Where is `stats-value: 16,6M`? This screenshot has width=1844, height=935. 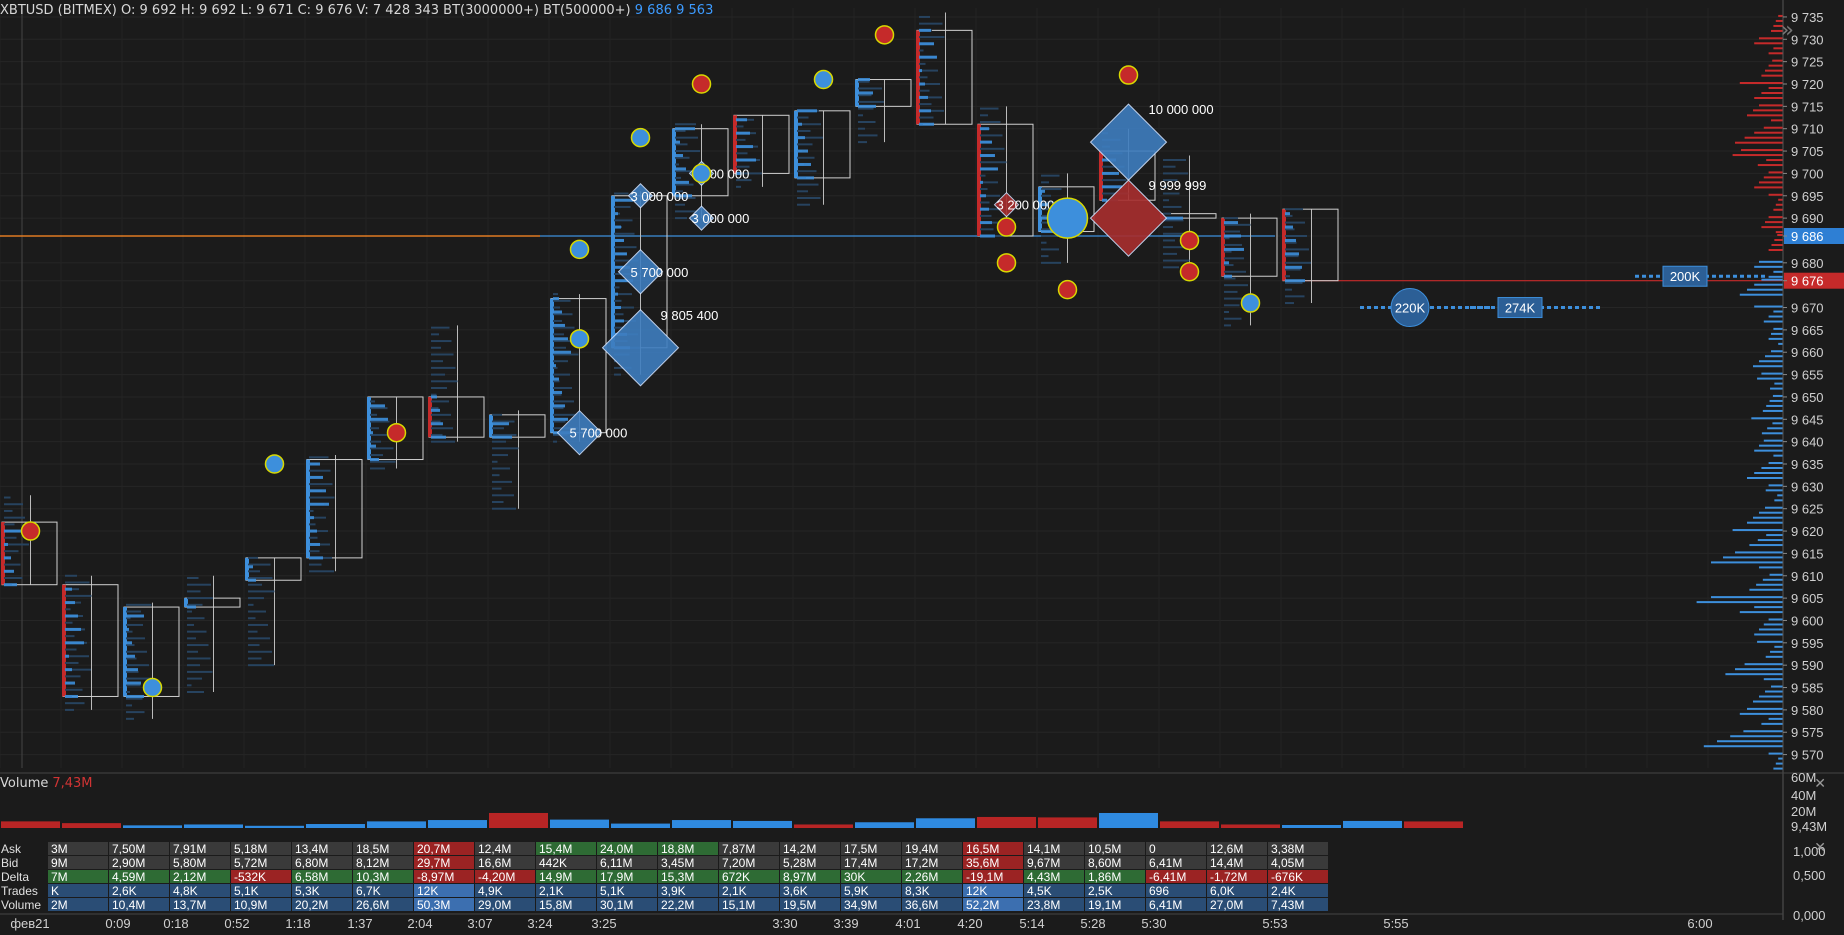 stats-value: 16,6M is located at coordinates (494, 863).